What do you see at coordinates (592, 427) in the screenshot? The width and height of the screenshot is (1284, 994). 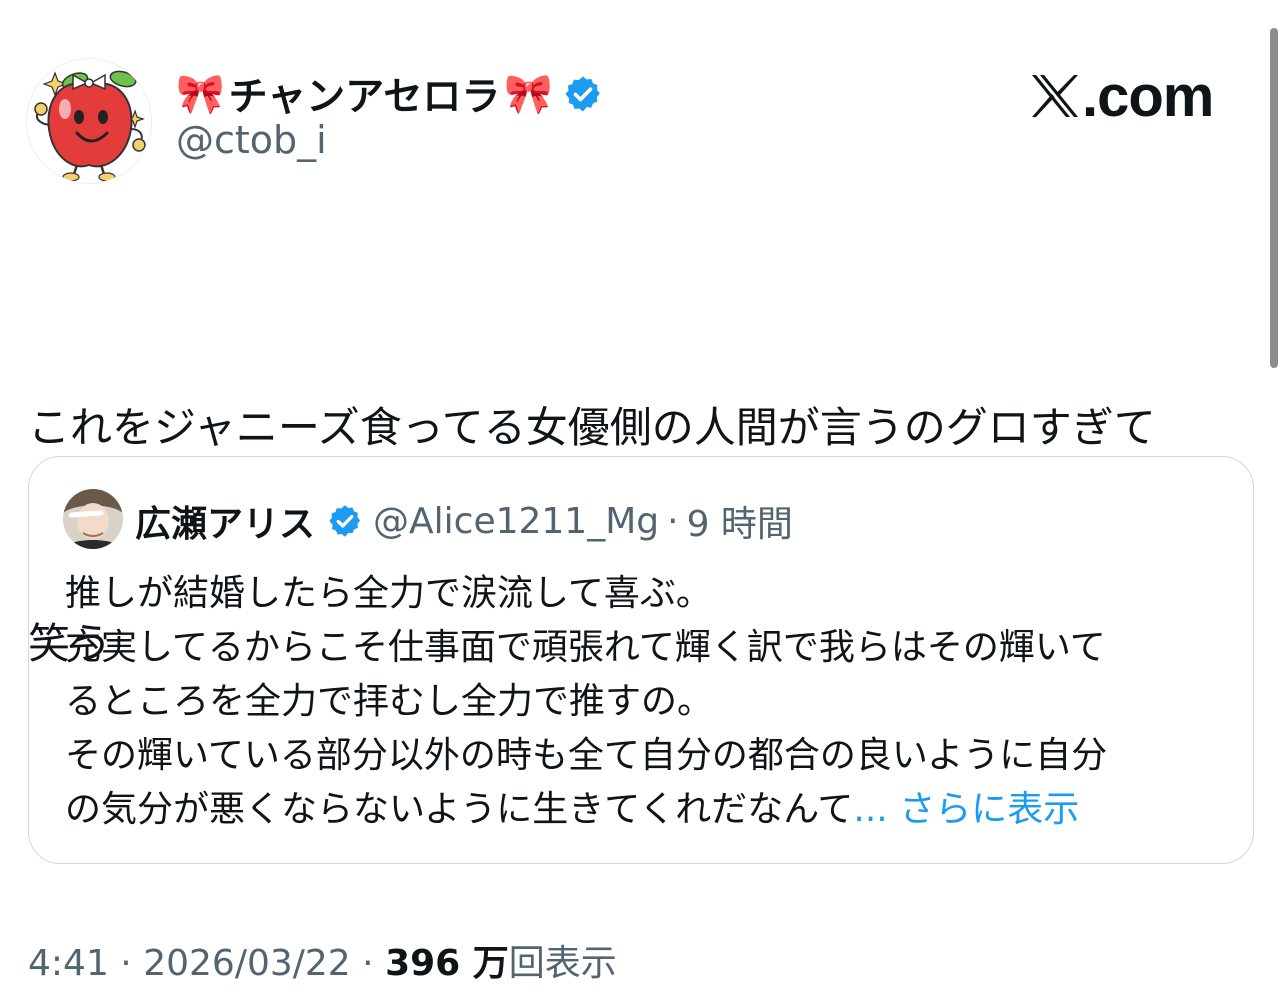 I see `tweet-text-line: これをジャニーズ食ってる女優側の人間が言うのグロすぎて` at bounding box center [592, 427].